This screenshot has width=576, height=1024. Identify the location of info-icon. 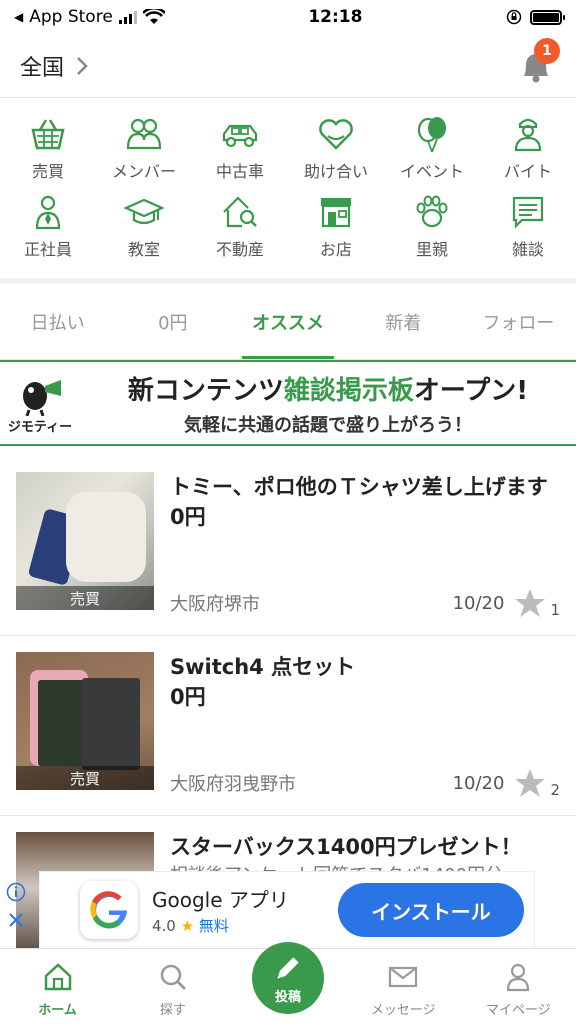
(16, 892).